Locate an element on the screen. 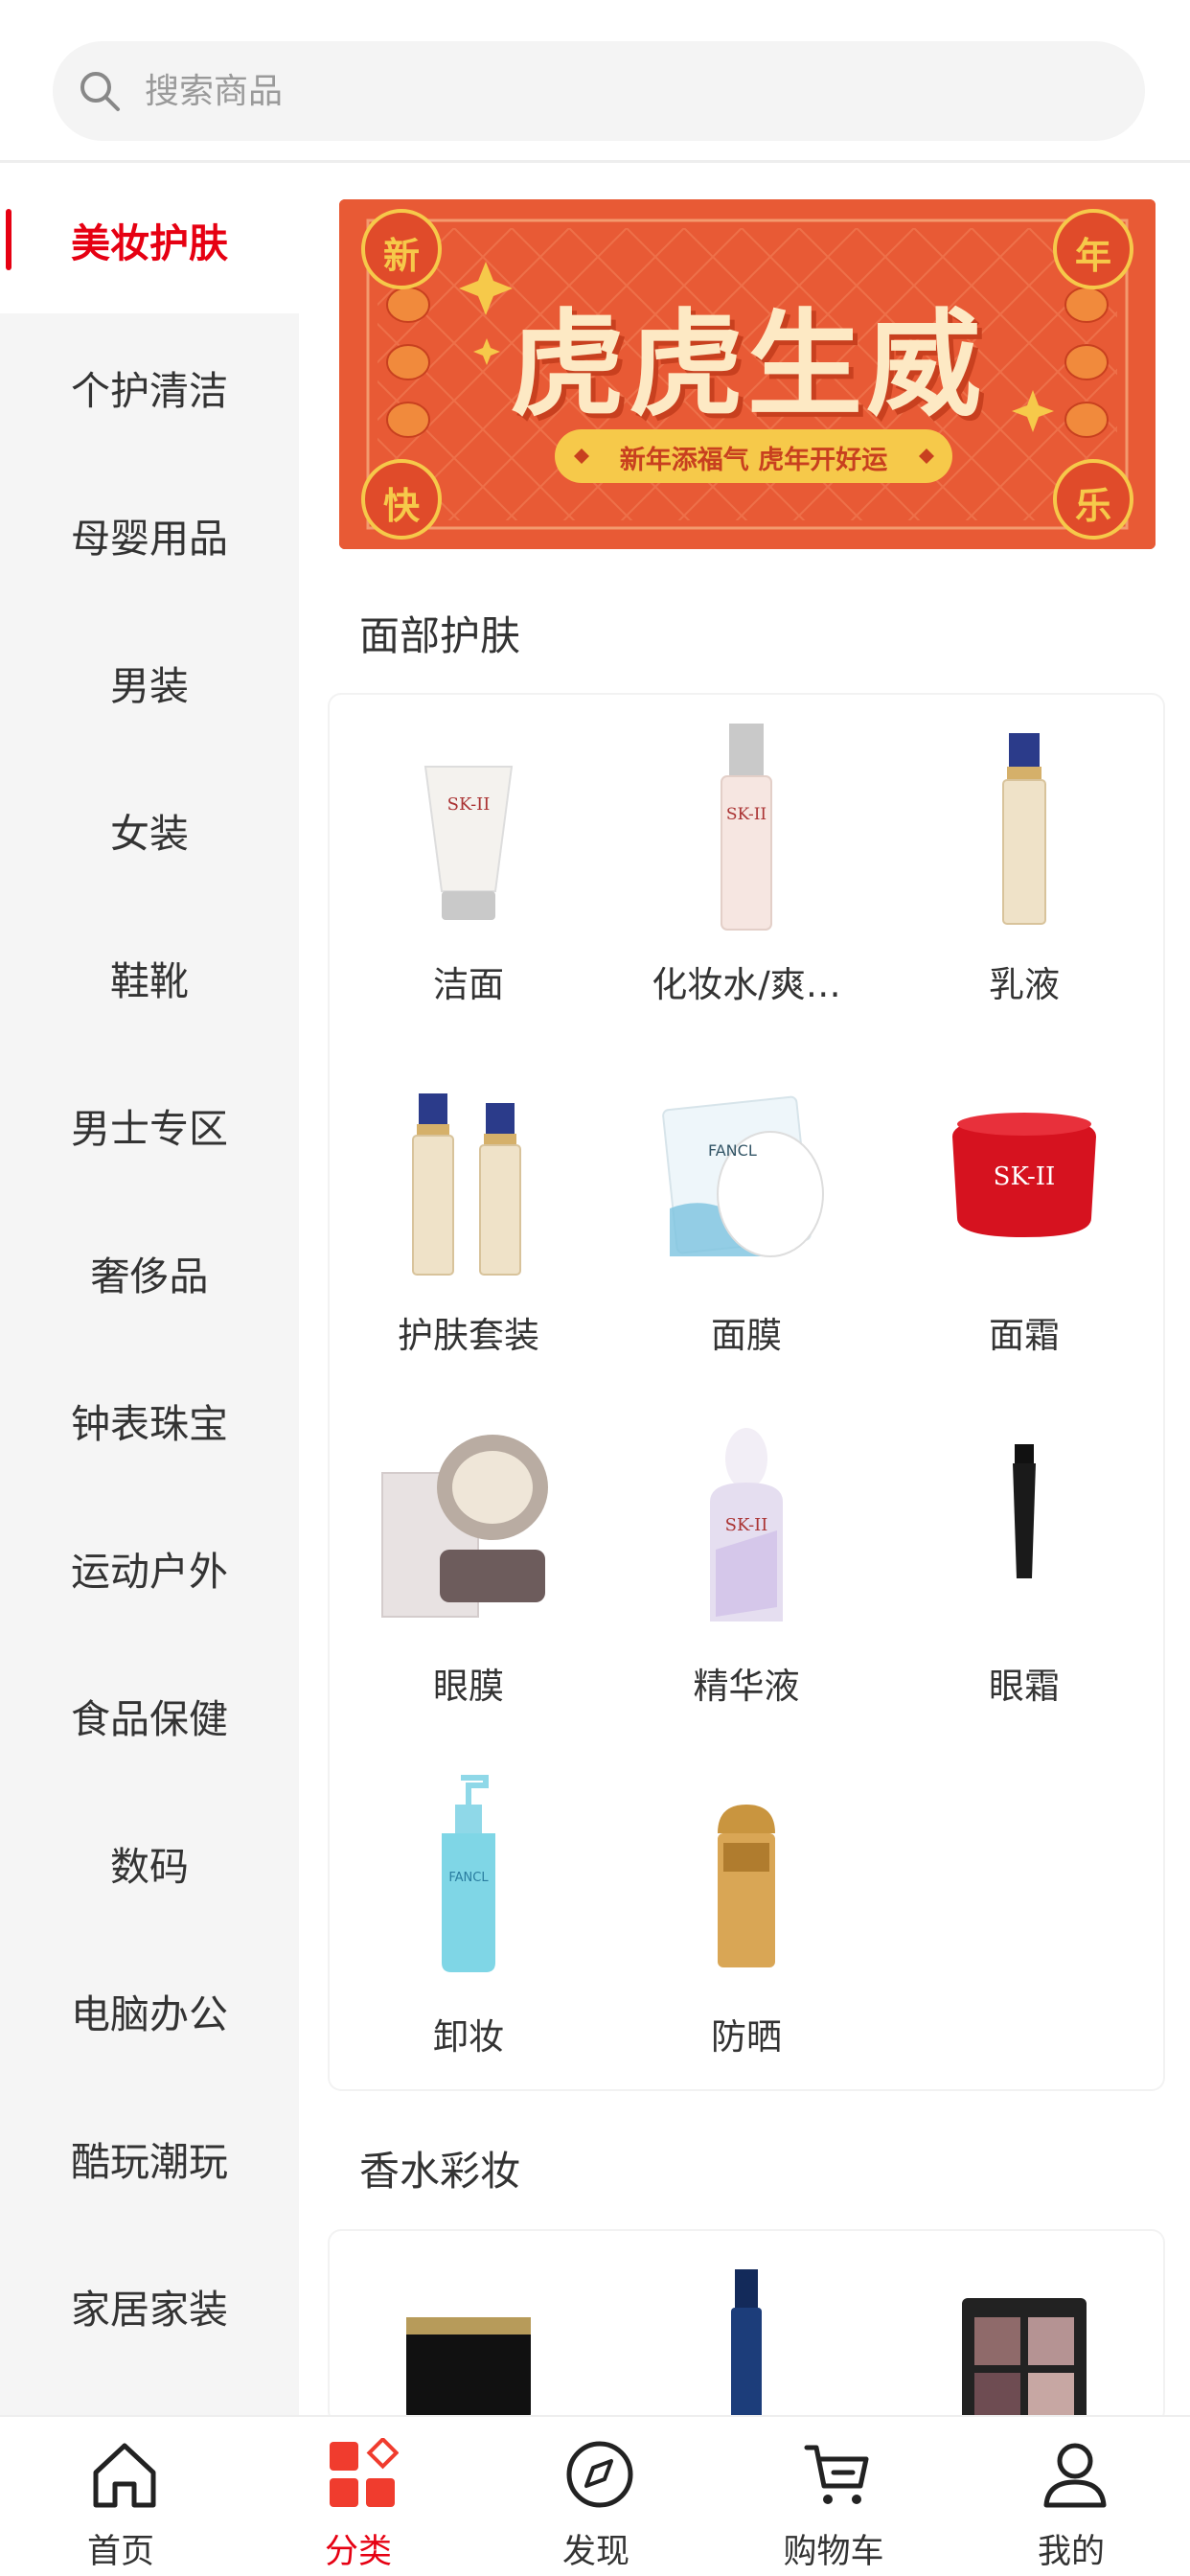 The height and width of the screenshot is (2576, 1190). cart-icon is located at coordinates (837, 2474).